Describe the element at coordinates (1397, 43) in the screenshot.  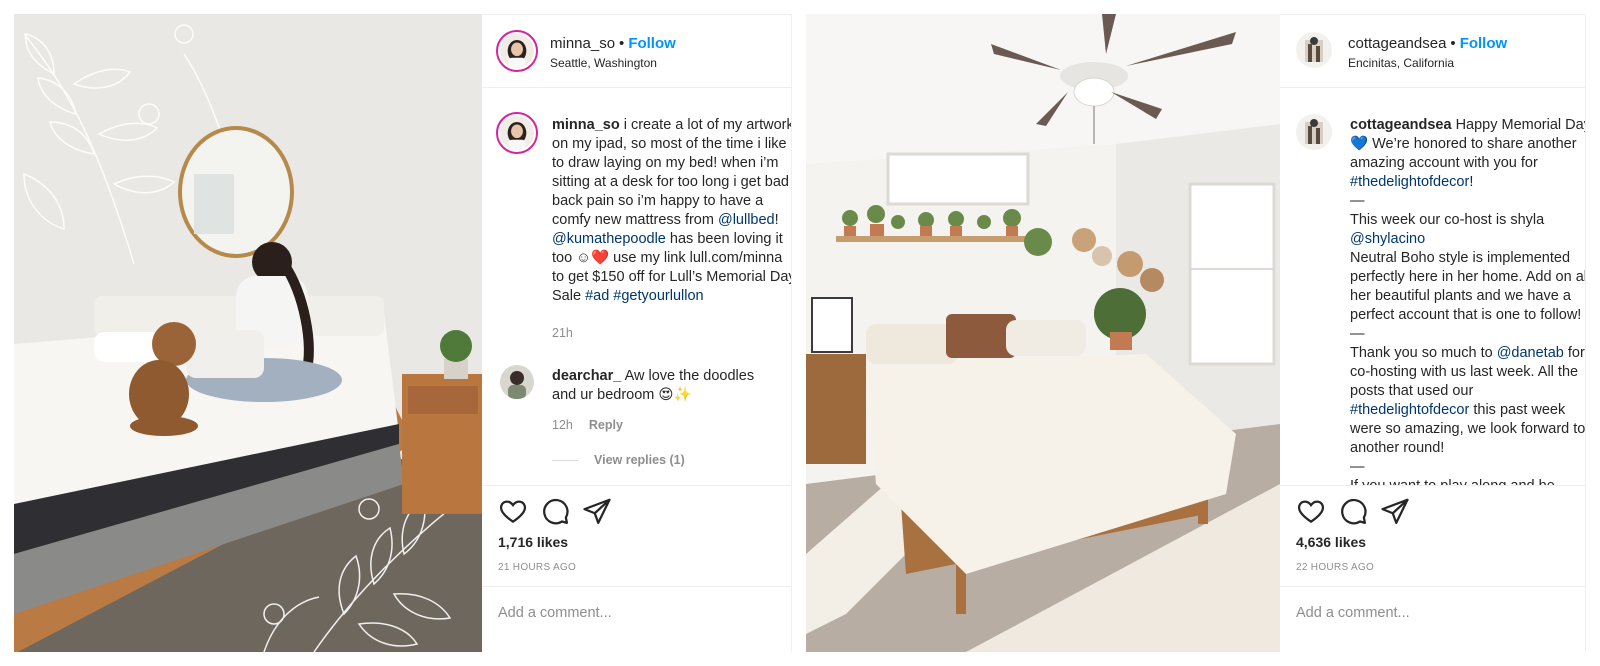
I see `header-username: cottageandsea` at that location.